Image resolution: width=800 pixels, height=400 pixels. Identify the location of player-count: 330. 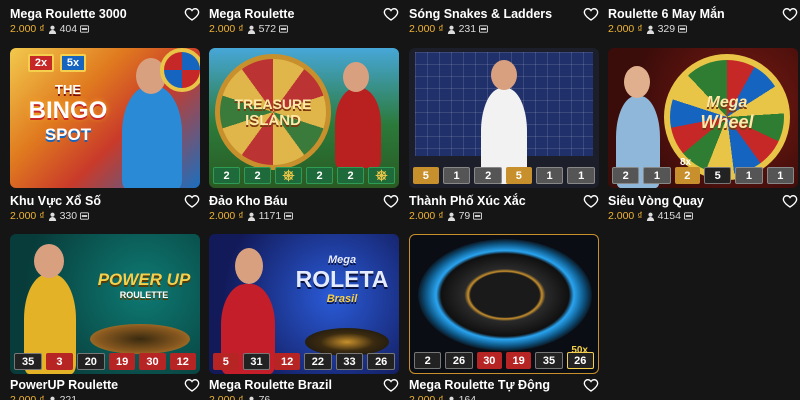
(68, 216).